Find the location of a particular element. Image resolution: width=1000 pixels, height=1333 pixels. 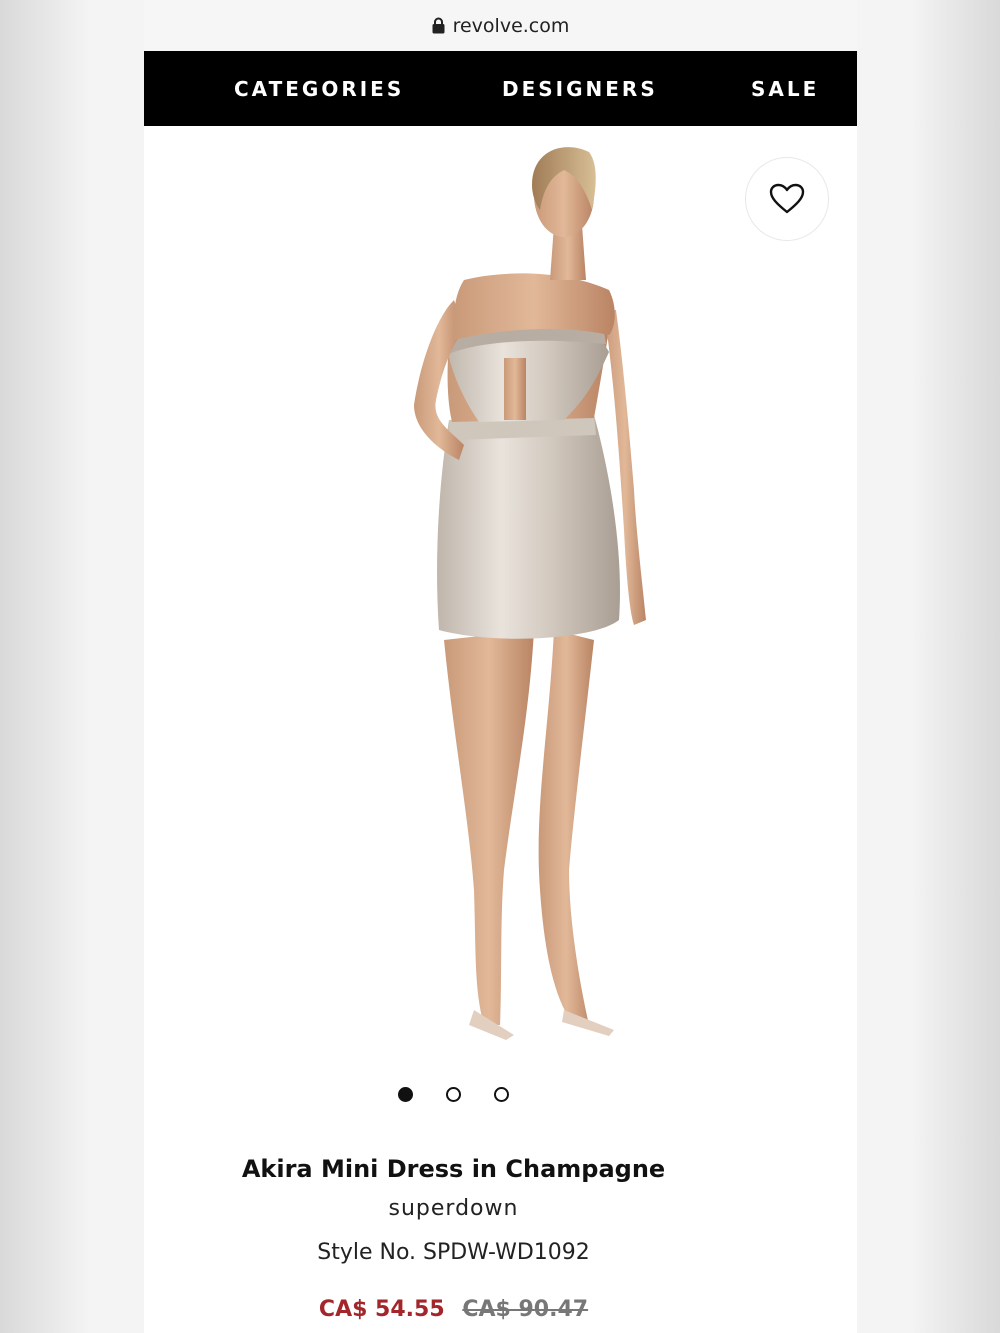

sale-price: CA$ 54.55 is located at coordinates (381, 1309).